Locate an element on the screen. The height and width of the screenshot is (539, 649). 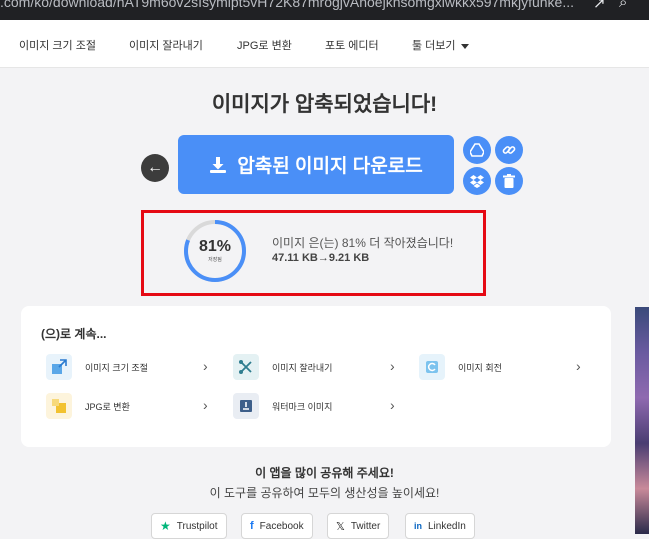
download-label: 압축된 이미지 다운로드 is located at coordinates (330, 166).